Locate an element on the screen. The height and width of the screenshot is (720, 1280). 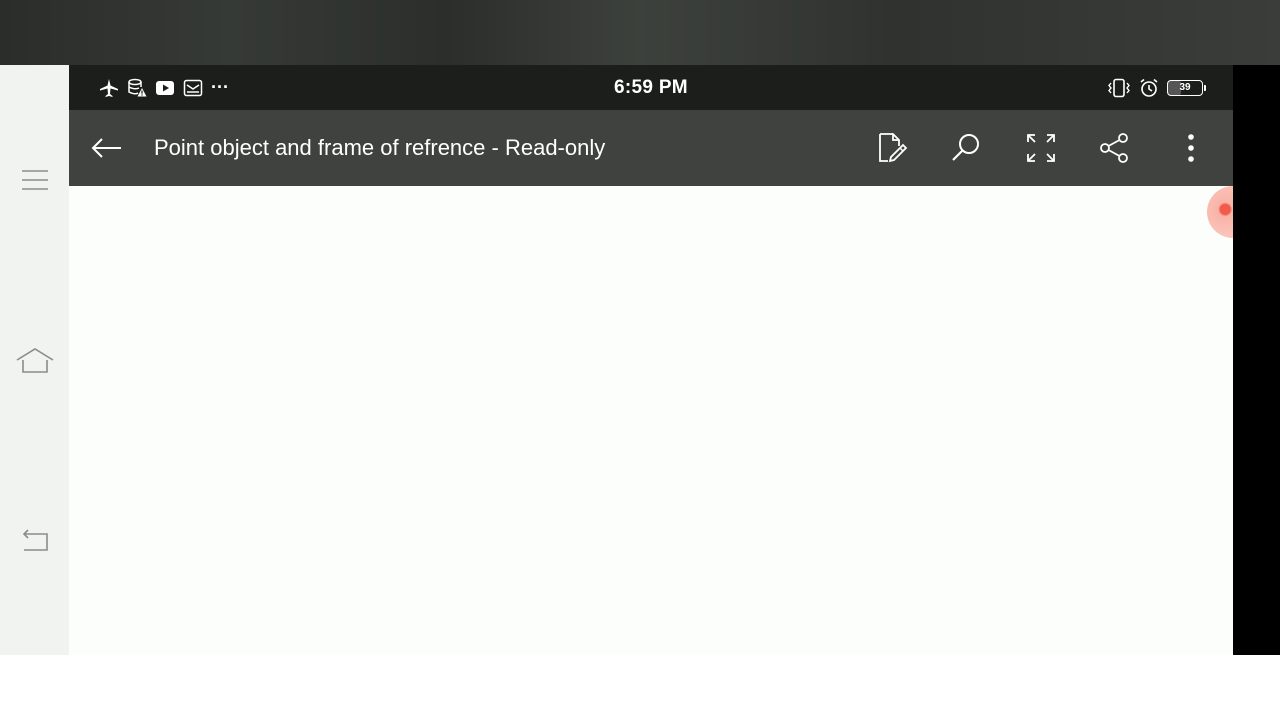
edit-icon is located at coordinates (893, 148).